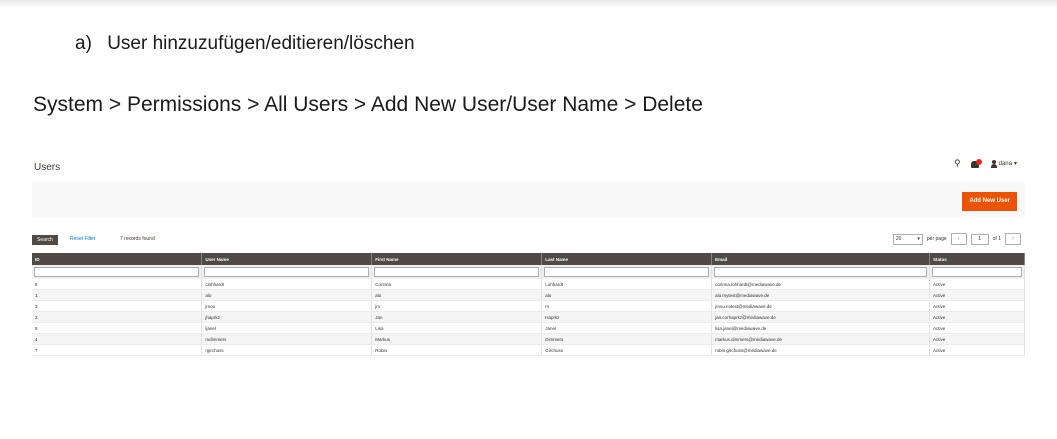 The height and width of the screenshot is (439, 1057). Describe the element at coordinates (821, 259) in the screenshot. I see `column-header-email: Email` at that location.